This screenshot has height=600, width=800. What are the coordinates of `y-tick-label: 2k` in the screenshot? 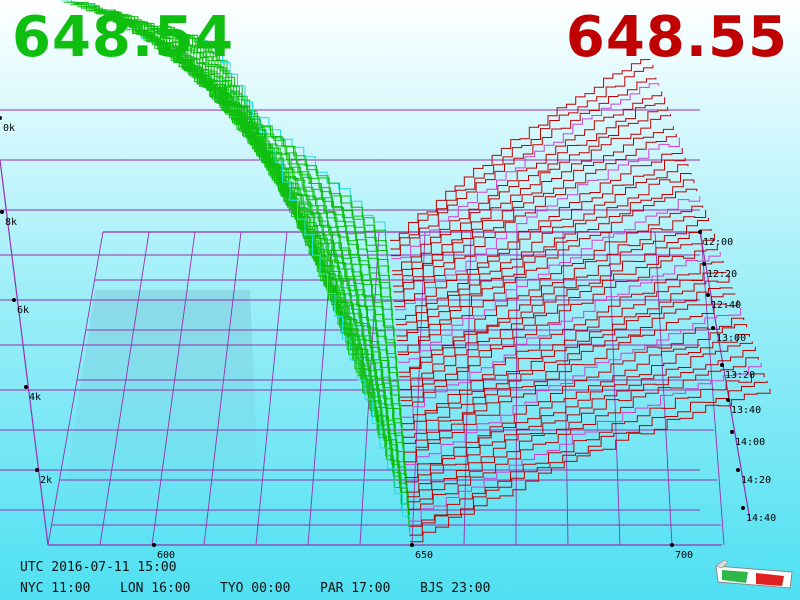 It's located at (46, 480).